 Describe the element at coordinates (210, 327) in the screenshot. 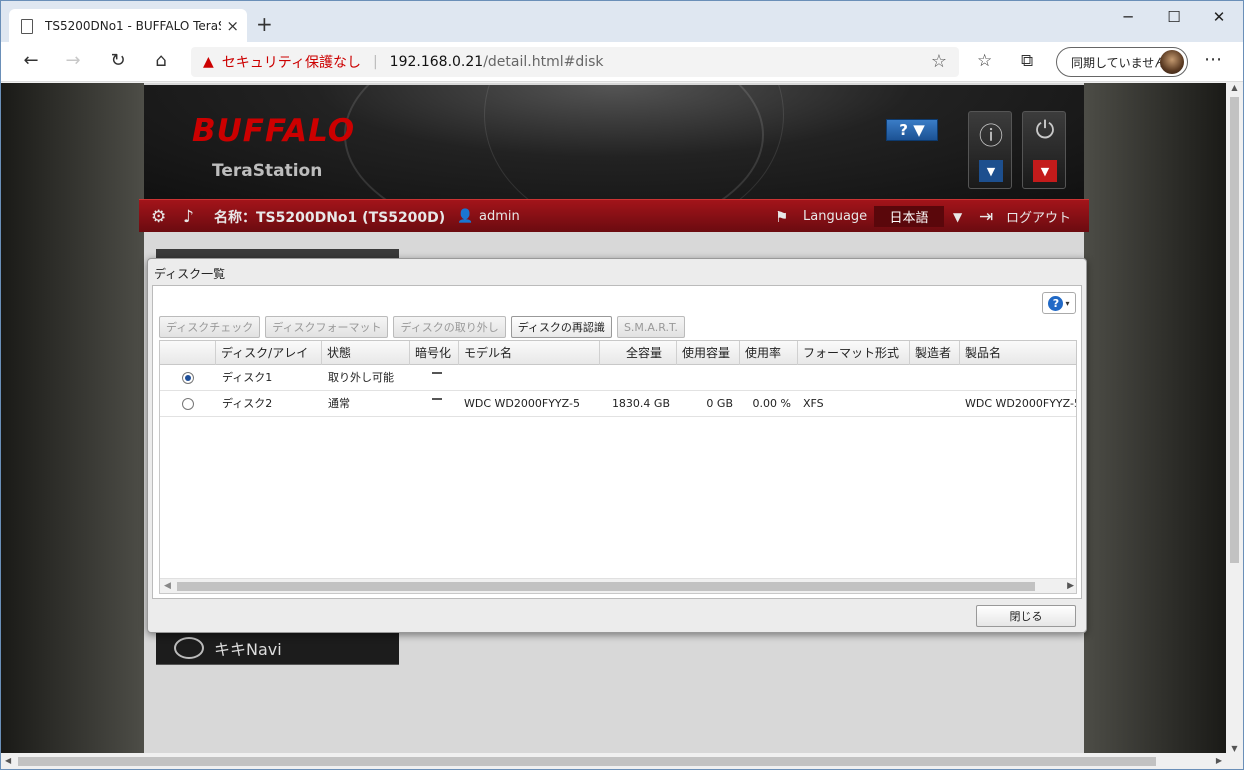

I see `disk-check-button: ディスクチェック` at that location.